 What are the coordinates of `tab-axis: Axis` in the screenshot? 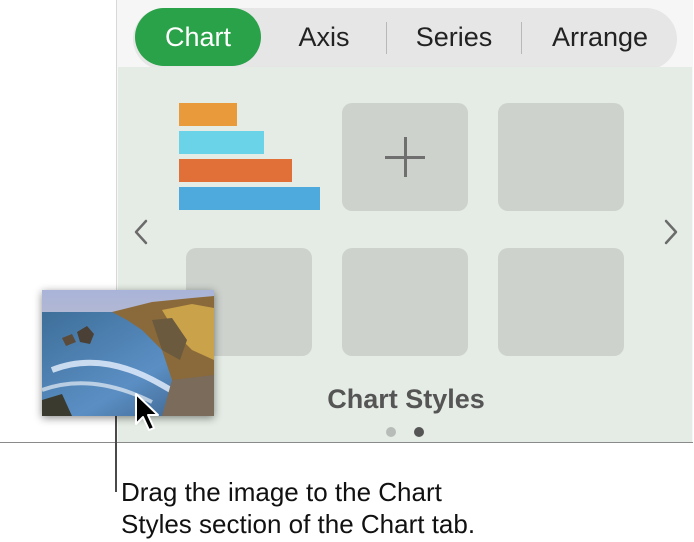 It's located at (324, 37).